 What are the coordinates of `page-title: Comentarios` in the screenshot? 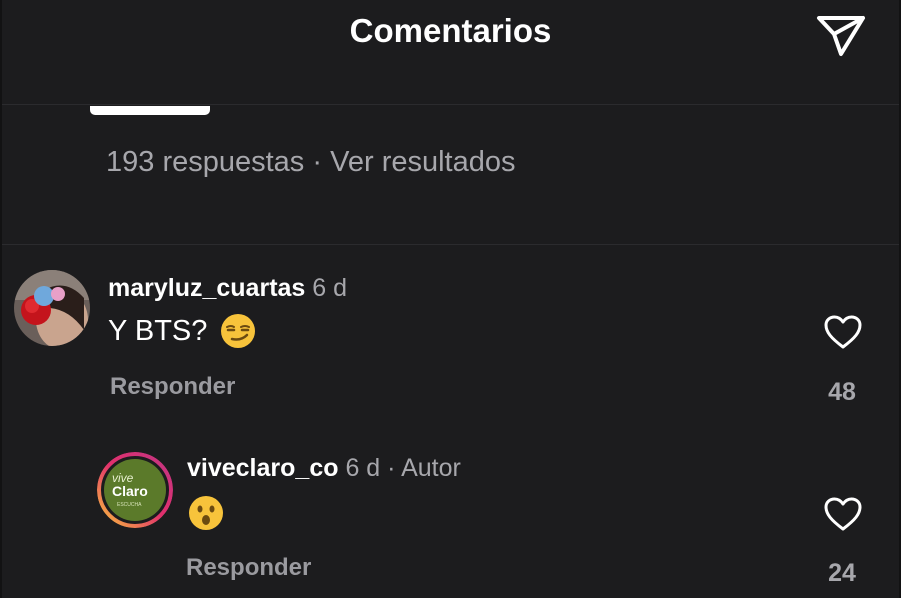 It's located at (450, 30).